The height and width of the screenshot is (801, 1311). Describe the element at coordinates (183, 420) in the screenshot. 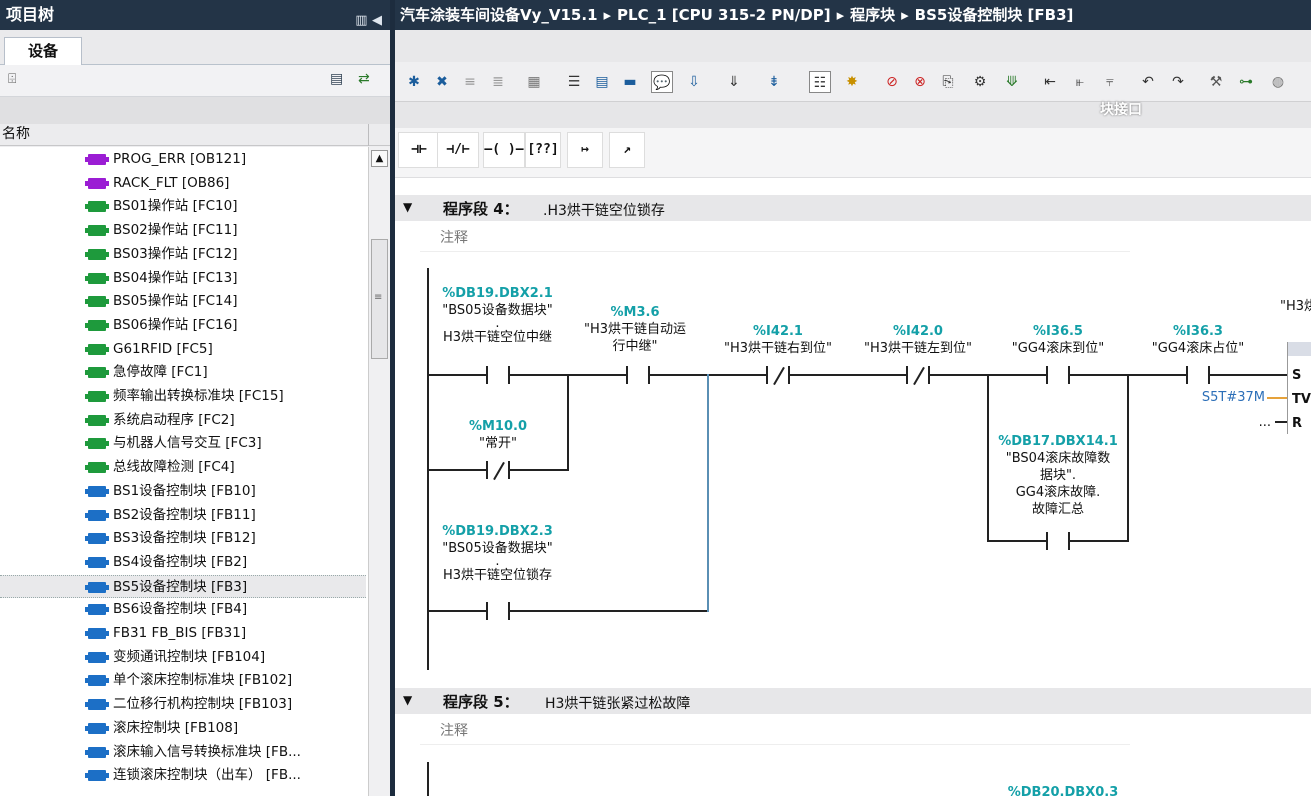

I see `tree-item: 系统启动程序 [FC2]` at that location.